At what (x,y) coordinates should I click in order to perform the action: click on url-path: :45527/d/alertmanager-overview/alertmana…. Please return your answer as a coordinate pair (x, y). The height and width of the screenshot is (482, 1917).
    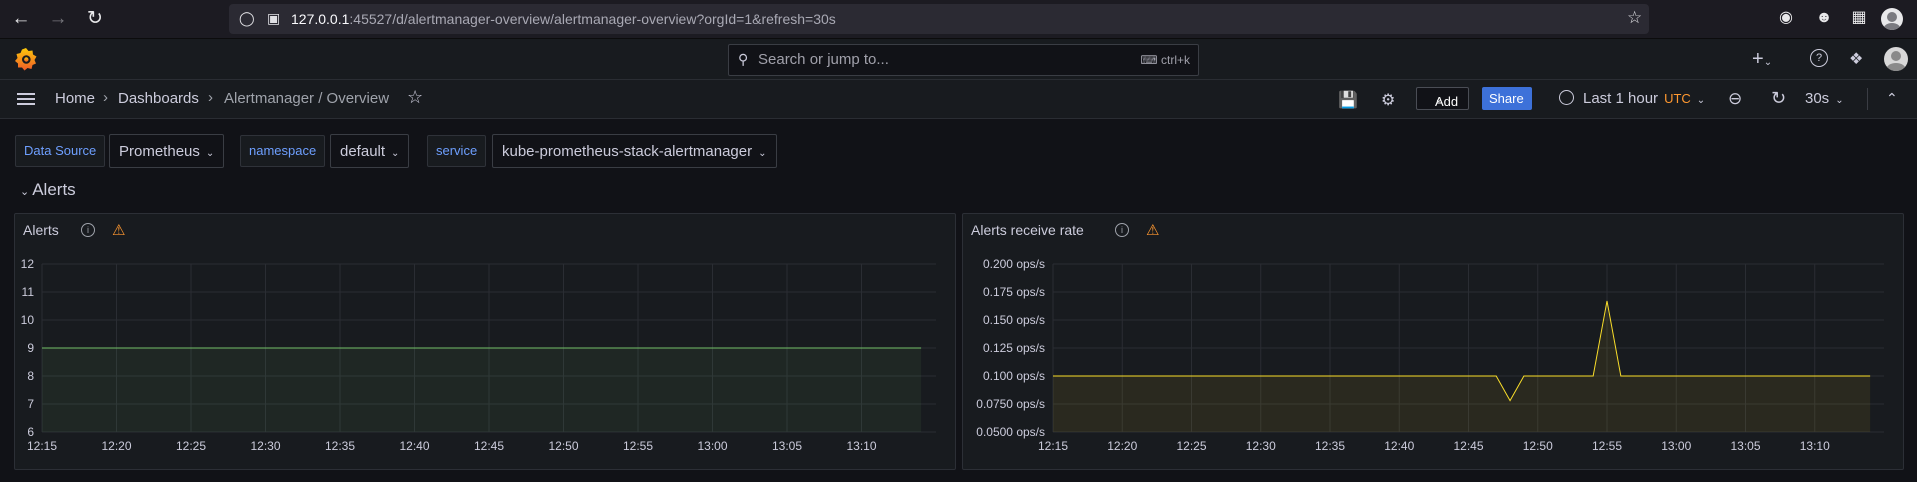
    Looking at the image, I should click on (592, 19).